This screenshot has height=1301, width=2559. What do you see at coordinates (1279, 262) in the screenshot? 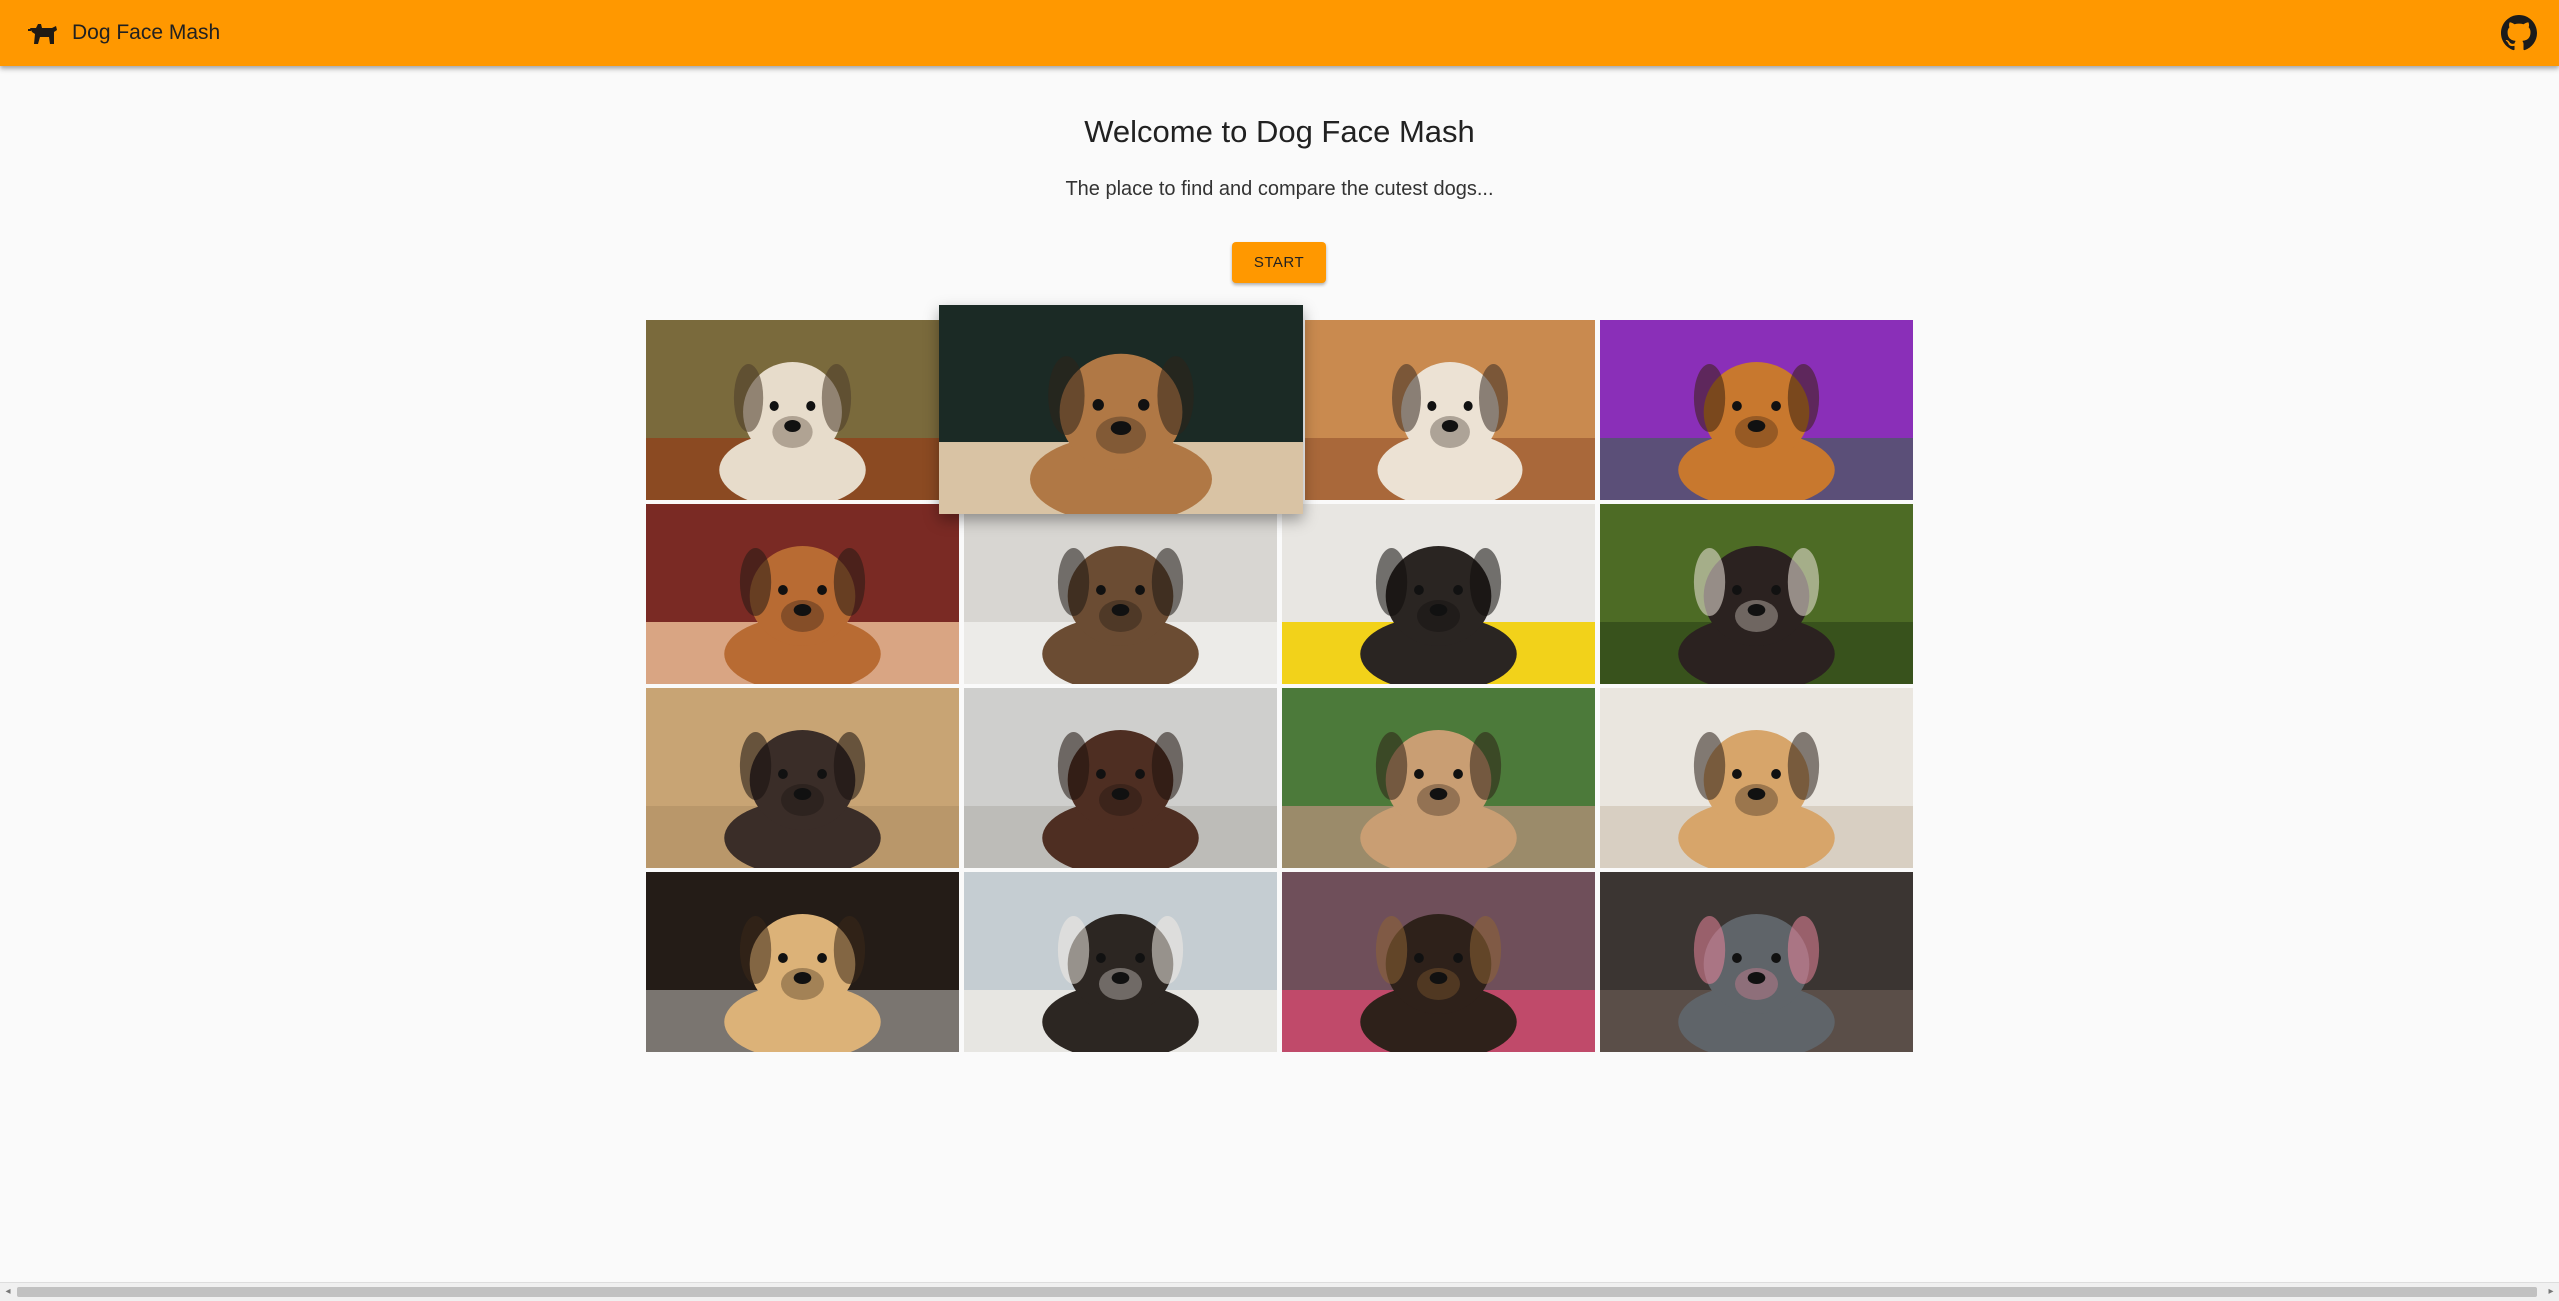
I see `start-button: START` at bounding box center [1279, 262].